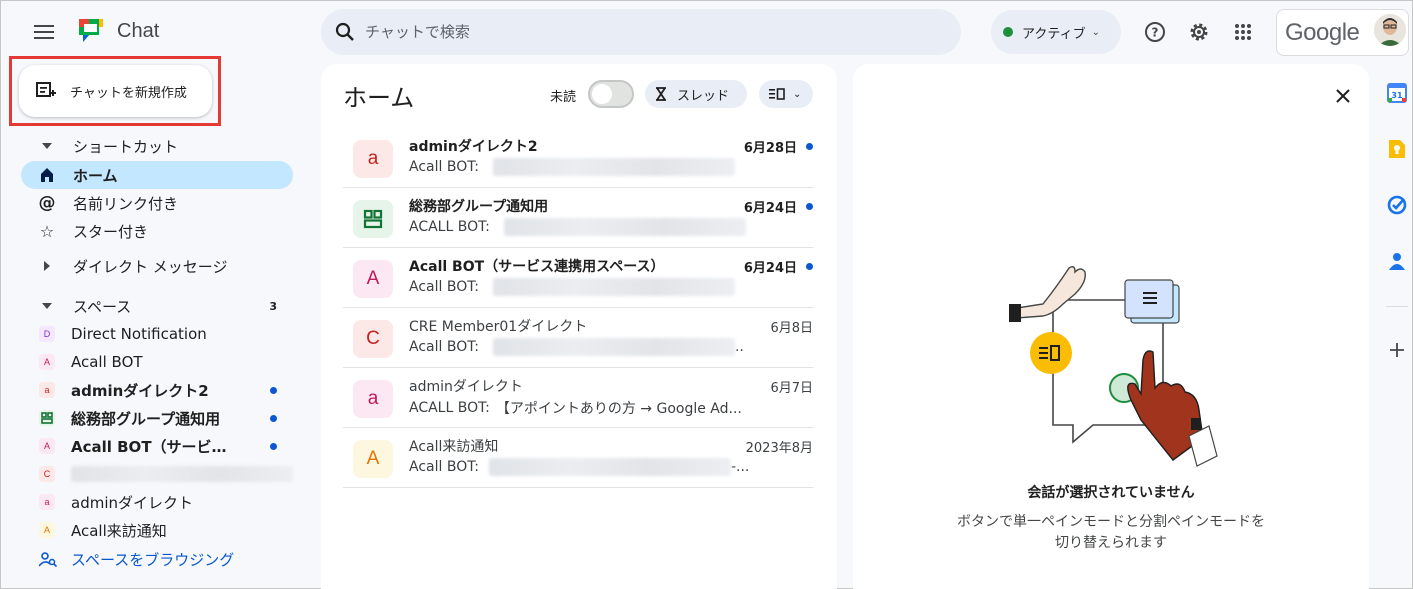  I want to click on caret-right-icon, so click(47, 266).